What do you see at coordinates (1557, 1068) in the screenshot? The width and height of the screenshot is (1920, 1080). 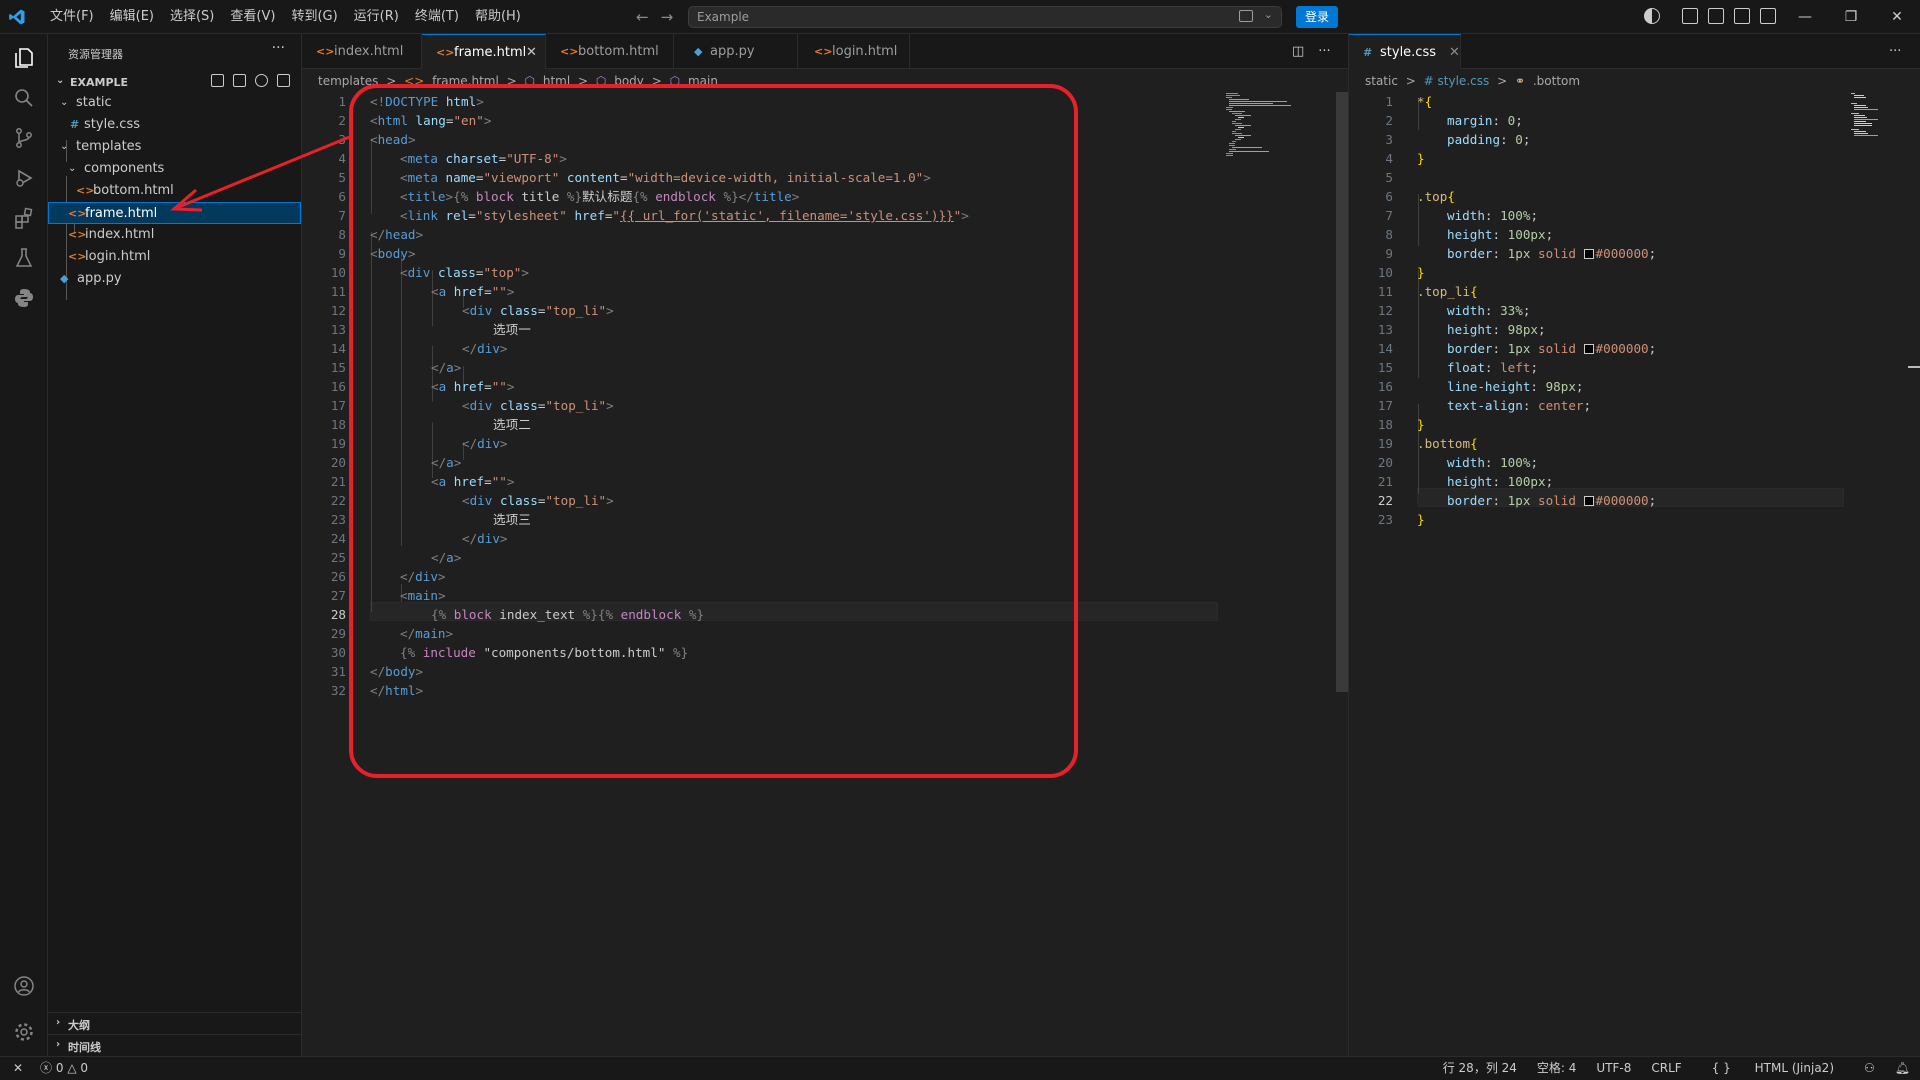 I see `indentation: 空格: 4` at bounding box center [1557, 1068].